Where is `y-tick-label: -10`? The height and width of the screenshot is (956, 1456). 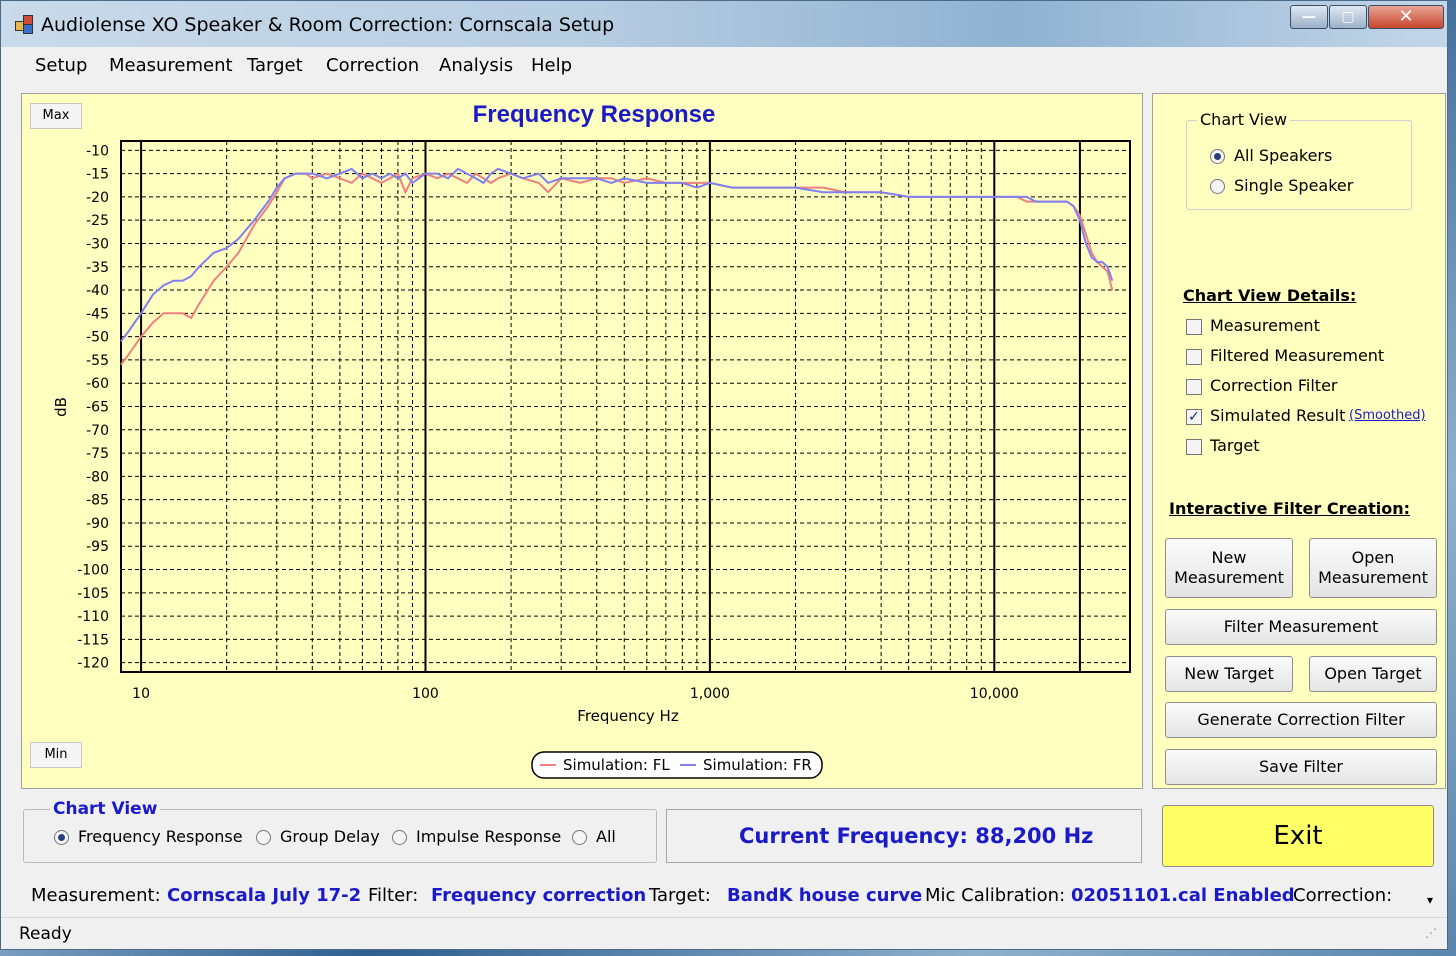 y-tick-label: -10 is located at coordinates (97, 151).